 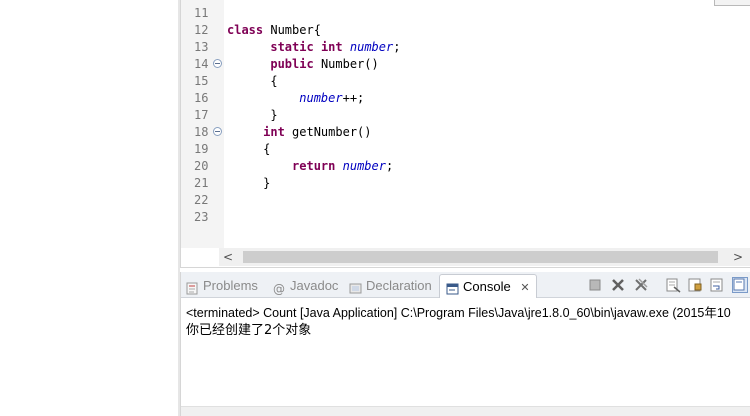 I want to click on problems-icon, so click(x=192, y=287).